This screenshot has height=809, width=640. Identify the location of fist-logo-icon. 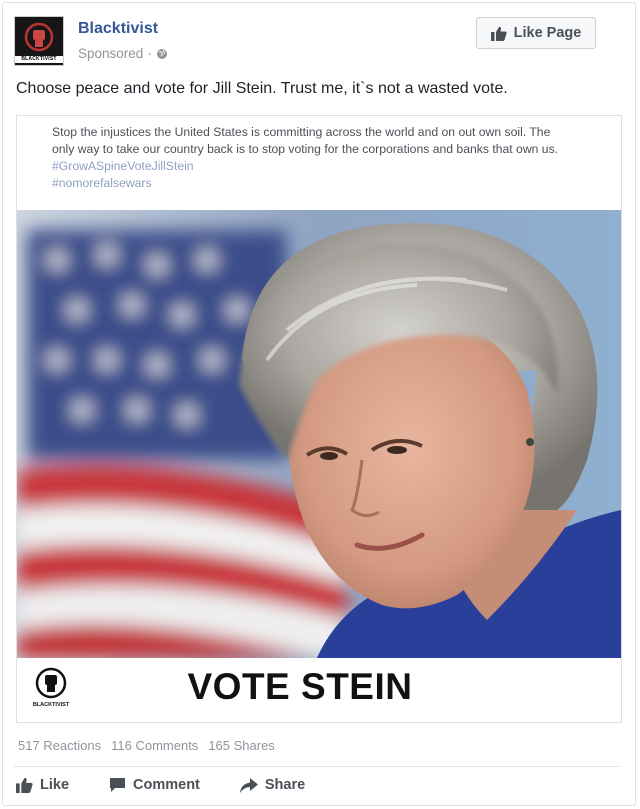
(39, 37).